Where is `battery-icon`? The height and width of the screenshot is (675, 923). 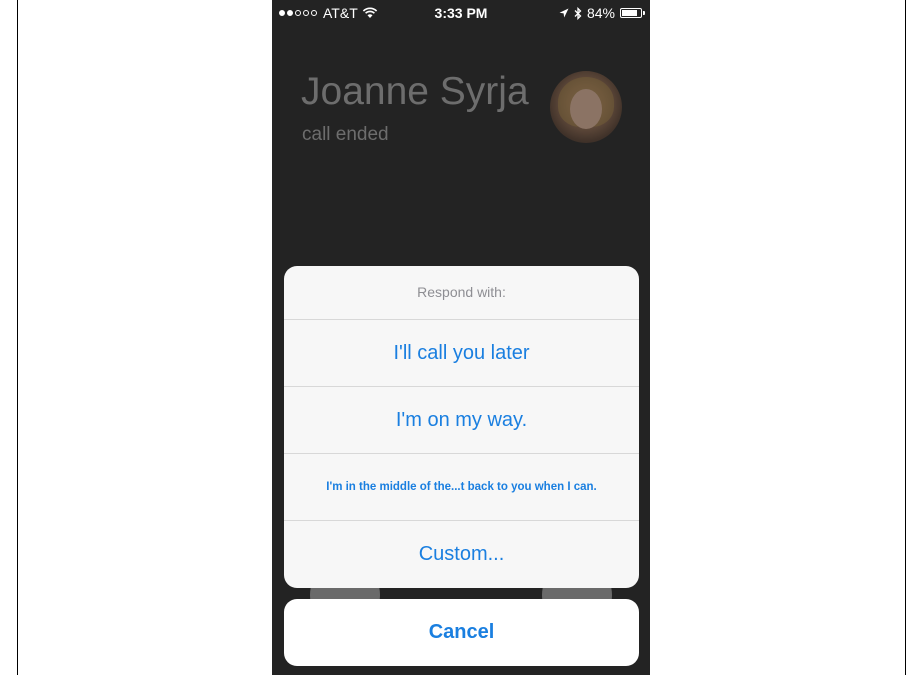 battery-icon is located at coordinates (632, 13).